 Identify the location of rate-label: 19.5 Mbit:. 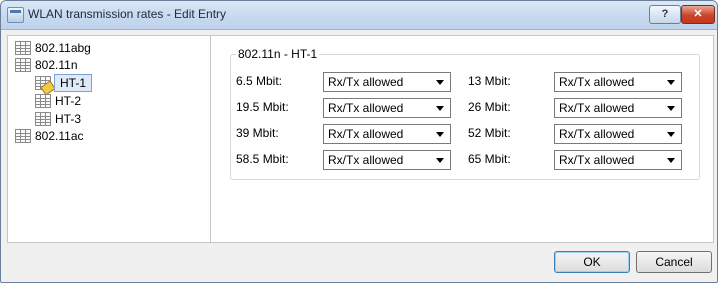
(262, 107).